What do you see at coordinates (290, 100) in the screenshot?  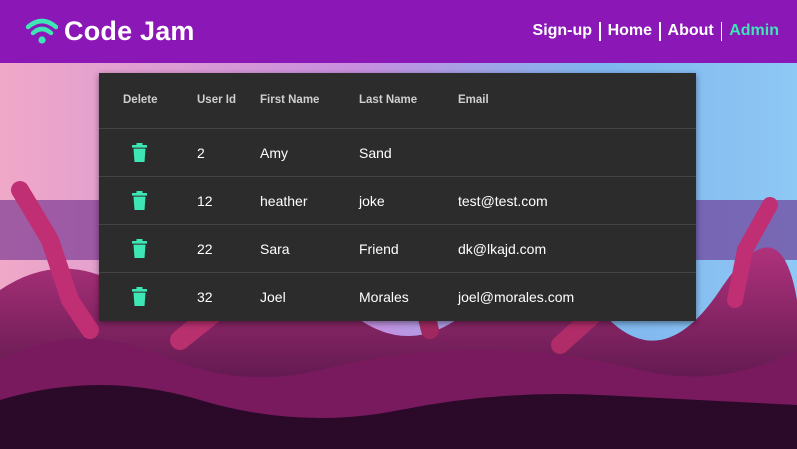 I see `column-header-first-name: First Name` at bounding box center [290, 100].